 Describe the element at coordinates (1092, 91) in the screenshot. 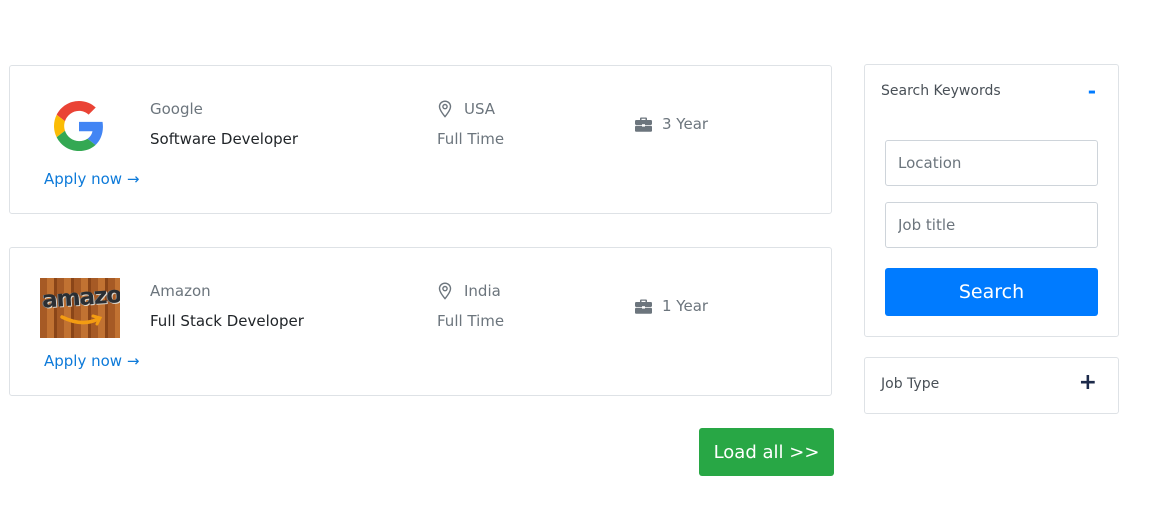

I see `collapse-toggle: -` at that location.